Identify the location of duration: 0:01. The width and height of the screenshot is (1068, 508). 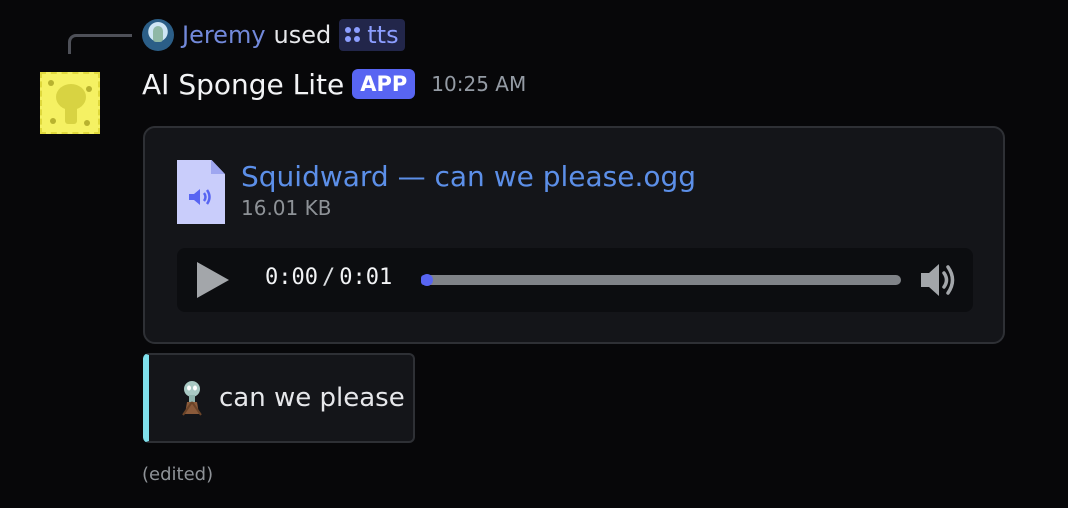
(366, 277).